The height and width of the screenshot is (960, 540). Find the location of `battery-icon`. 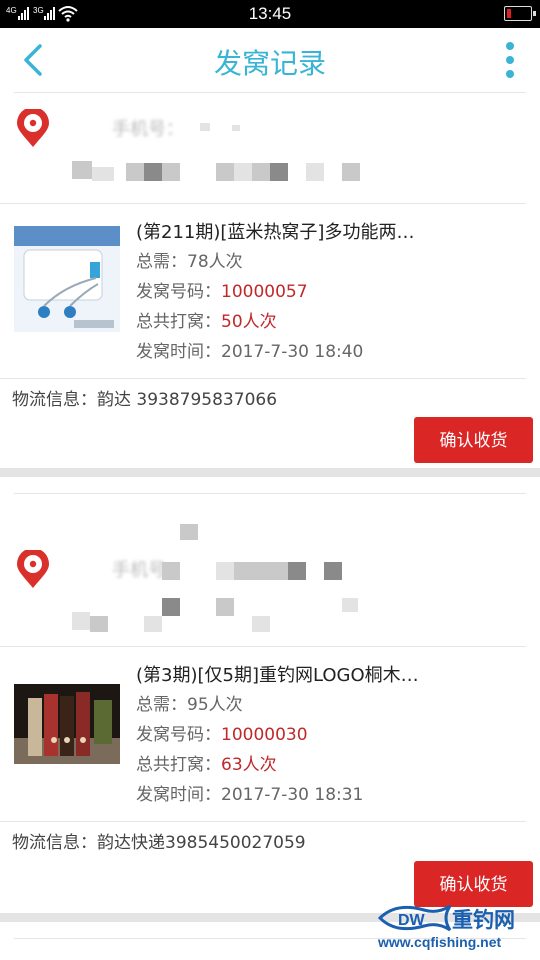

battery-icon is located at coordinates (520, 13).